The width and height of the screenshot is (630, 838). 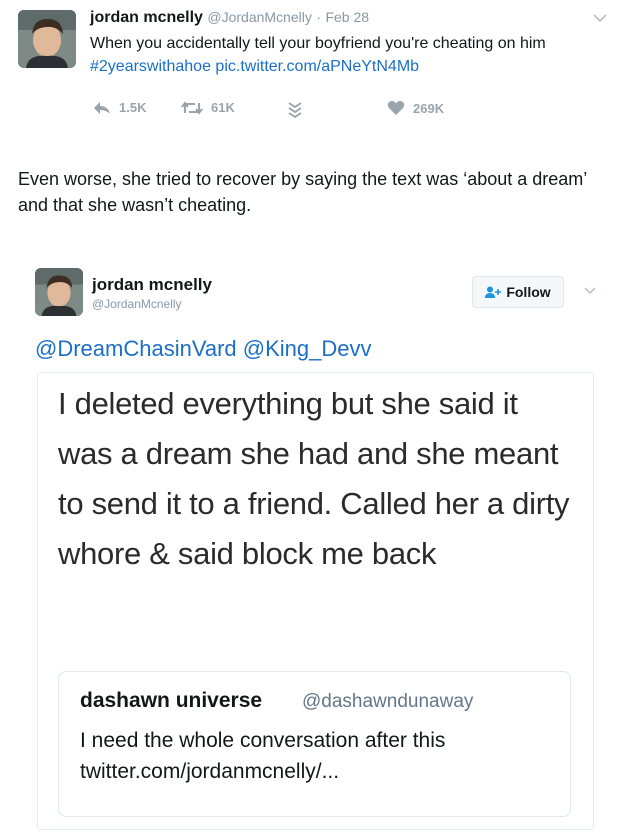 What do you see at coordinates (150, 66) in the screenshot?
I see `hashtag-link: #2yearswithahoe` at bounding box center [150, 66].